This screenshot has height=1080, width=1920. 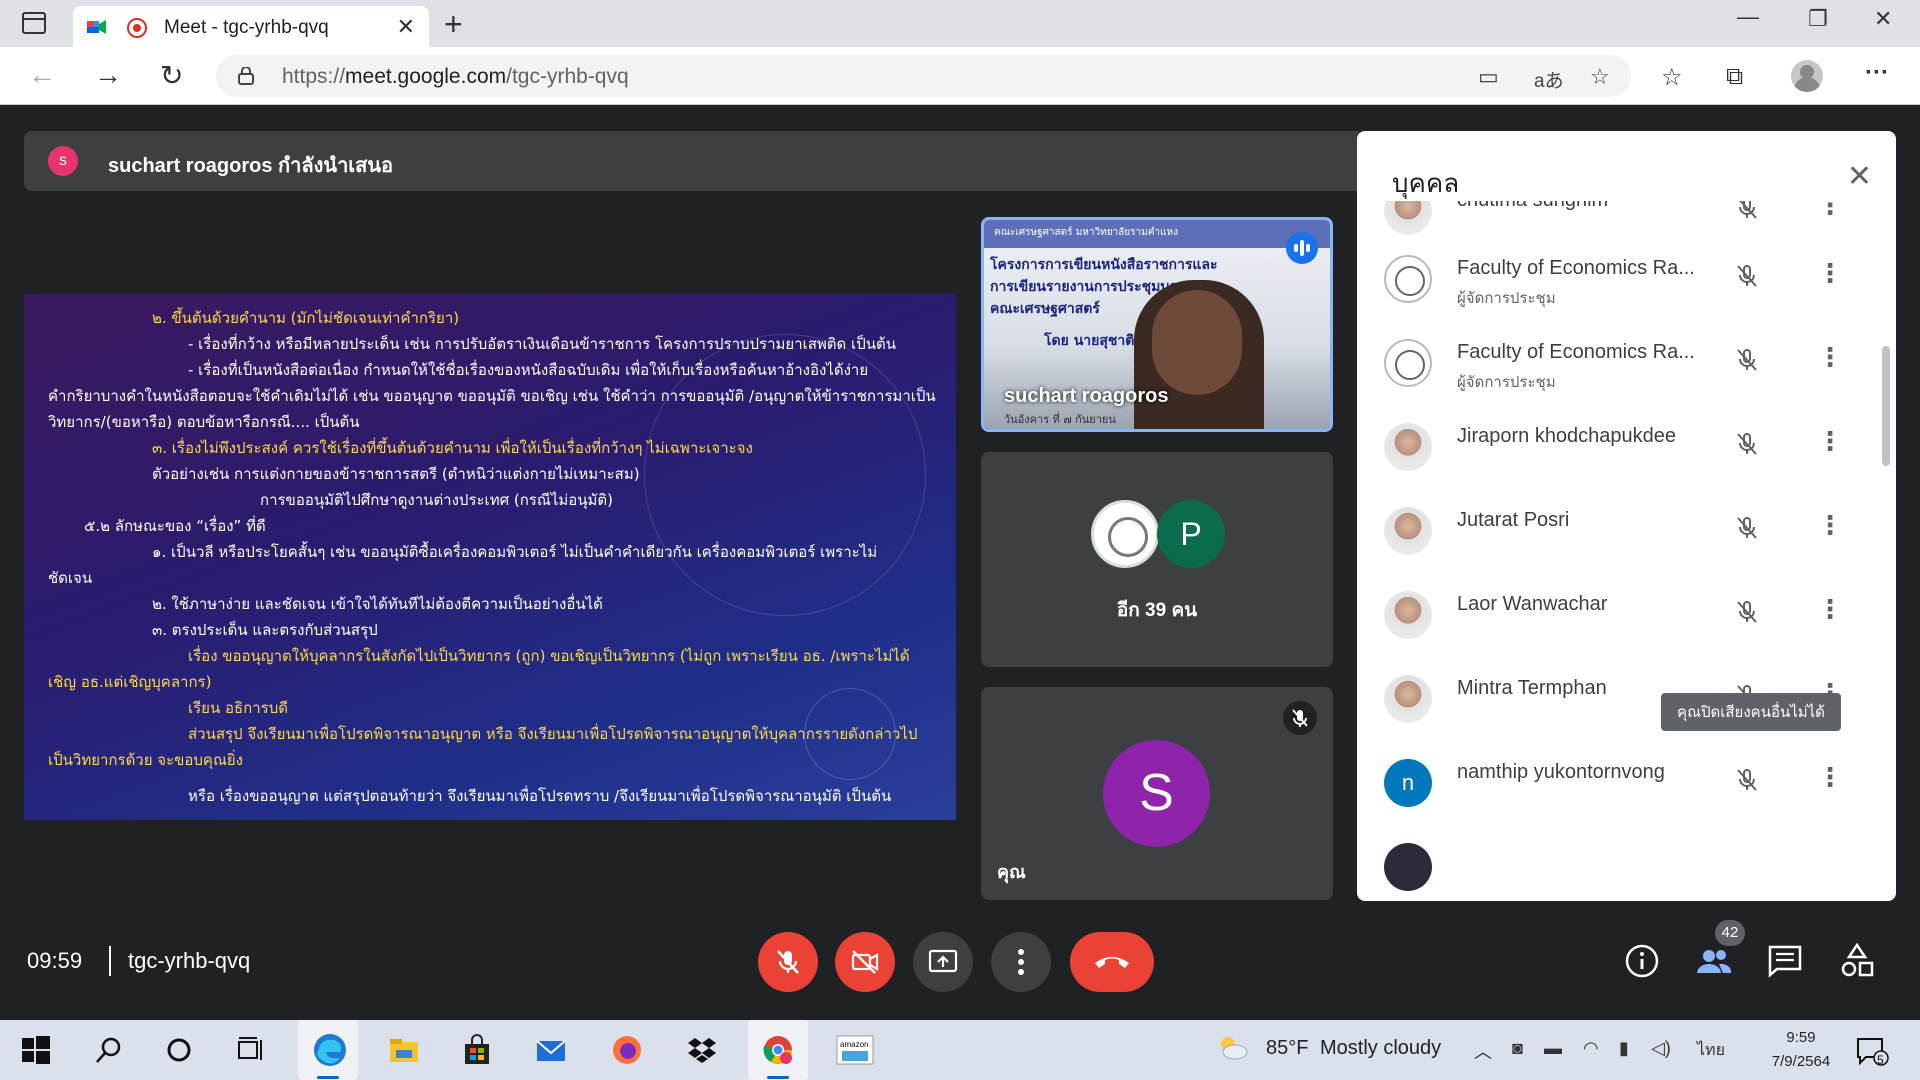 What do you see at coordinates (1801, 1037) in the screenshot?
I see `system-time: 9:59` at bounding box center [1801, 1037].